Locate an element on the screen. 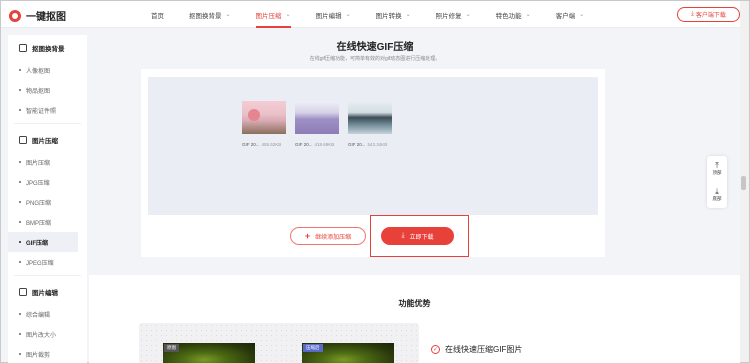  nav-item: 图片转换 ⌄ is located at coordinates (393, 14).